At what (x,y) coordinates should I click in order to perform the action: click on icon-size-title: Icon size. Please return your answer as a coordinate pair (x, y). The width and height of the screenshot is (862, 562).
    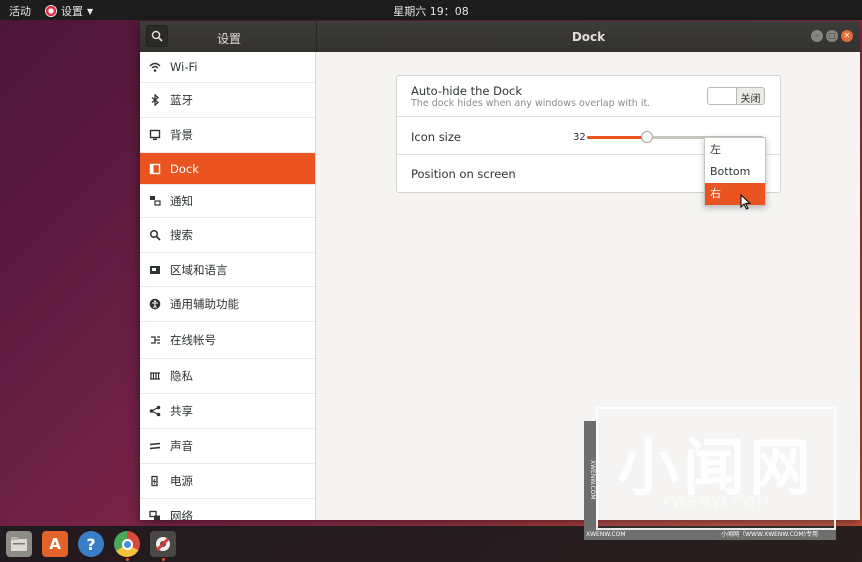
    Looking at the image, I should click on (436, 137).